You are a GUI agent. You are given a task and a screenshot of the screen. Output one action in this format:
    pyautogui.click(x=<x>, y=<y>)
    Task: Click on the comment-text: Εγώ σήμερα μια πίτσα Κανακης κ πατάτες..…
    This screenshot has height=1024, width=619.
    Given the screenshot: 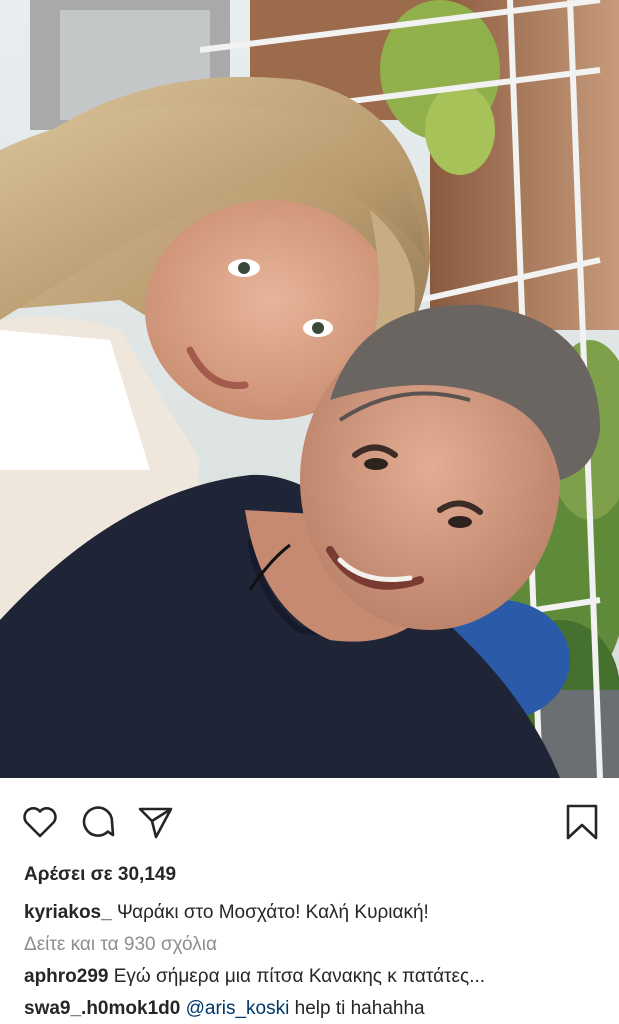 What is the action you would take?
    pyautogui.click(x=297, y=976)
    